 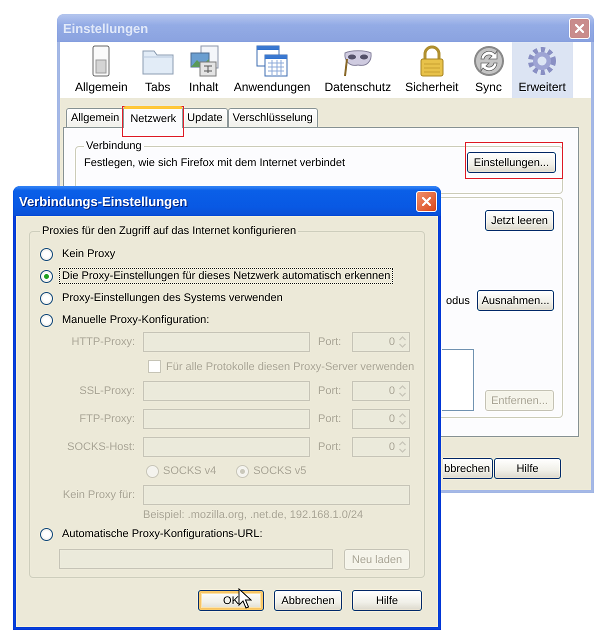 I want to click on ok-button: OK, so click(x=231, y=600).